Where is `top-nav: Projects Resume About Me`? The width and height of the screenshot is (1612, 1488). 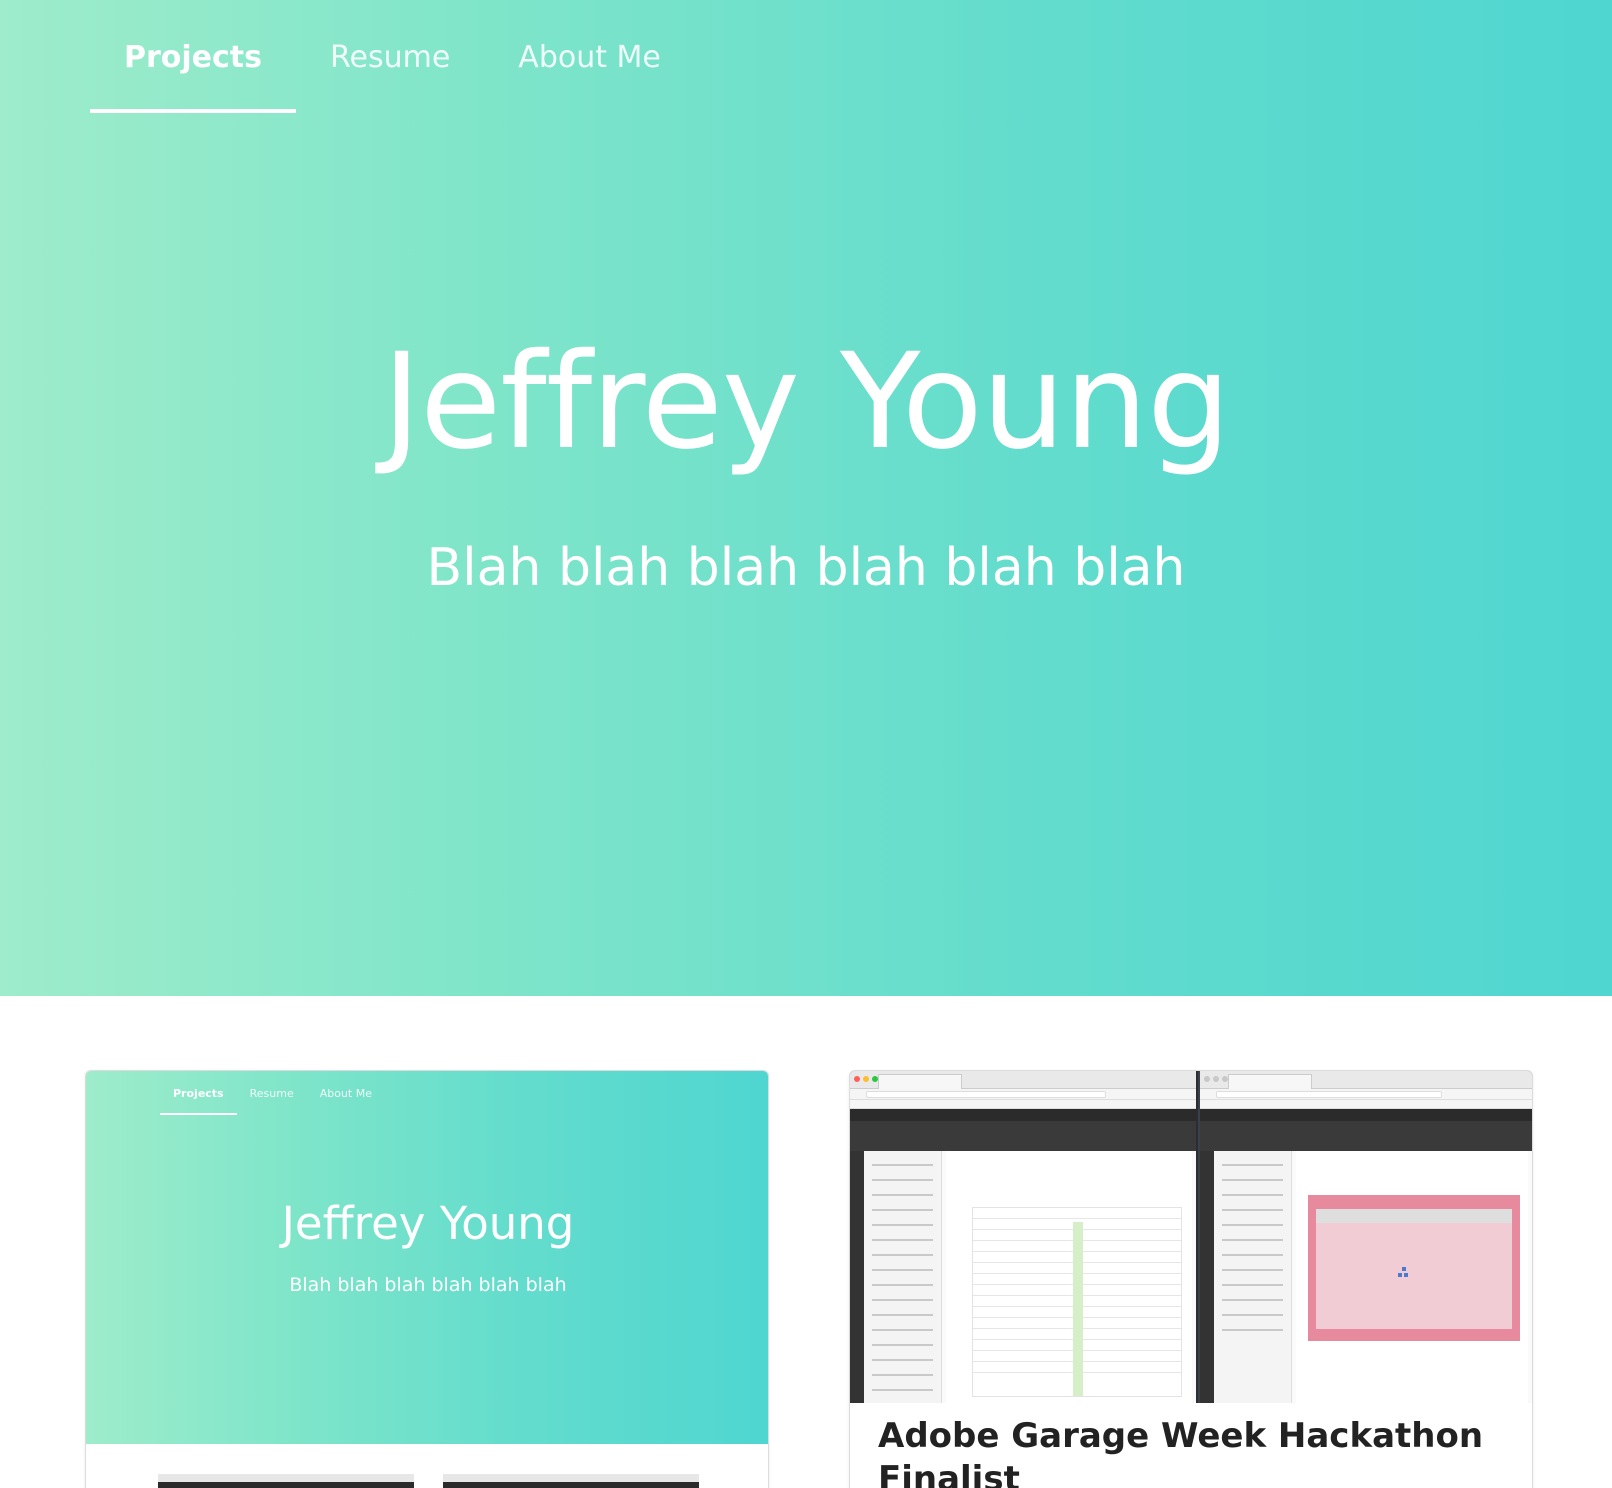 top-nav: Projects Resume About Me is located at coordinates (392, 57).